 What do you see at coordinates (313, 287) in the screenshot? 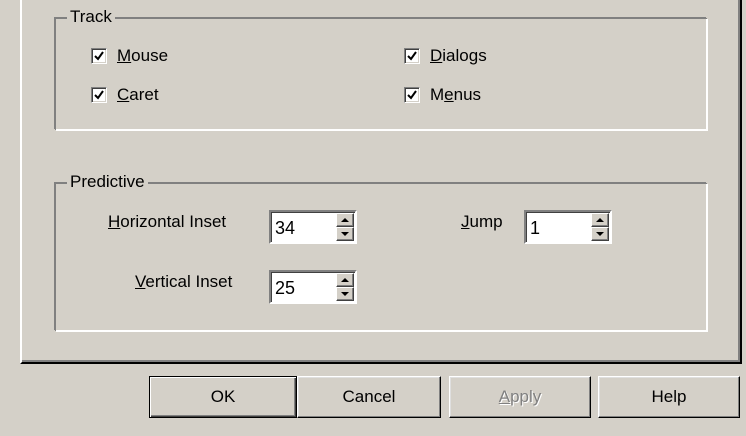
I see `vertical-inset-spinbox: 25` at bounding box center [313, 287].